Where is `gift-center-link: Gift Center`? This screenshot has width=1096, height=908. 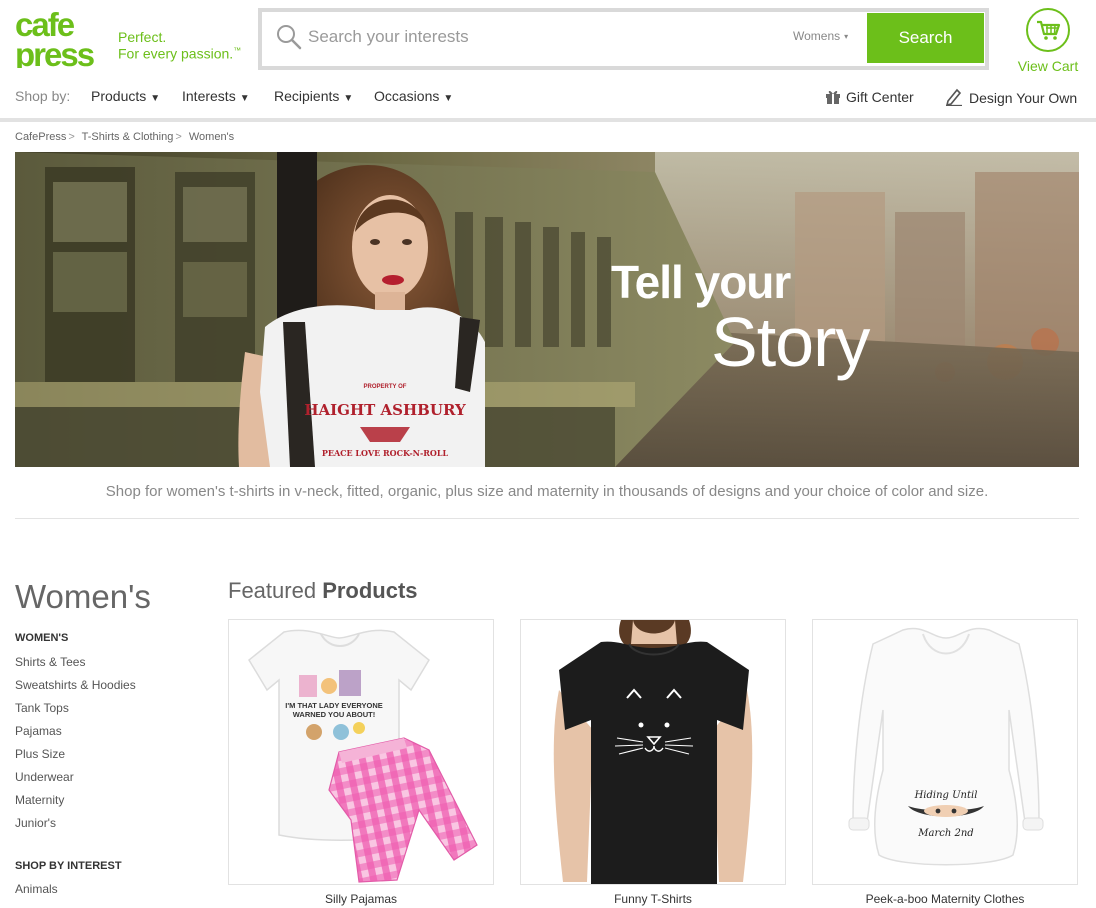
gift-center-link: Gift Center is located at coordinates (869, 96).